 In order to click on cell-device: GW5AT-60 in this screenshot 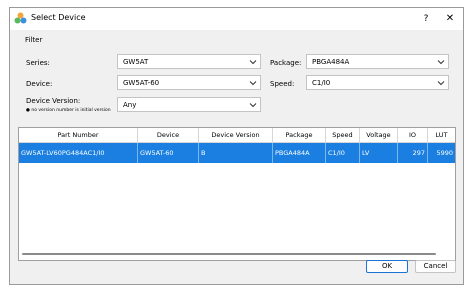, I will do `click(168, 153)`.